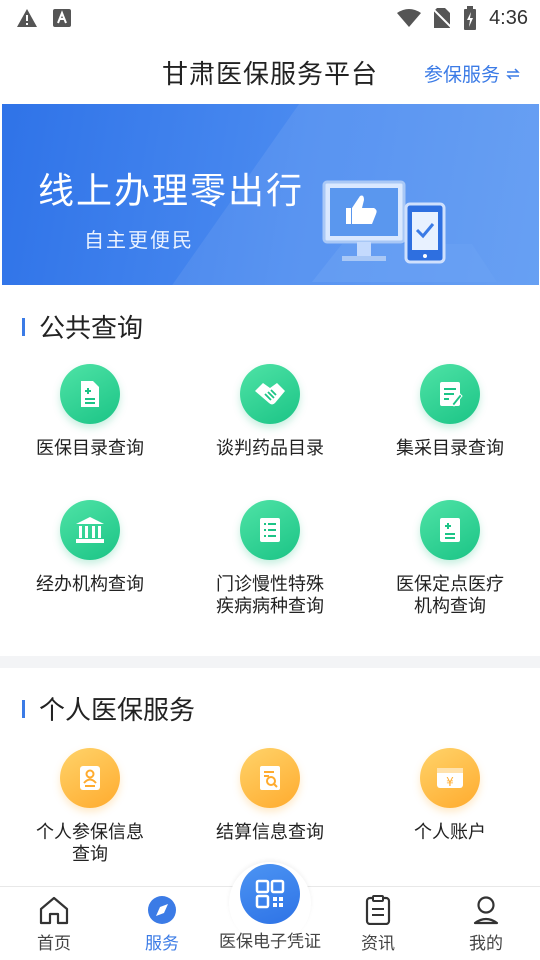  I want to click on insurance-service-button: 参保服务, so click(472, 73).